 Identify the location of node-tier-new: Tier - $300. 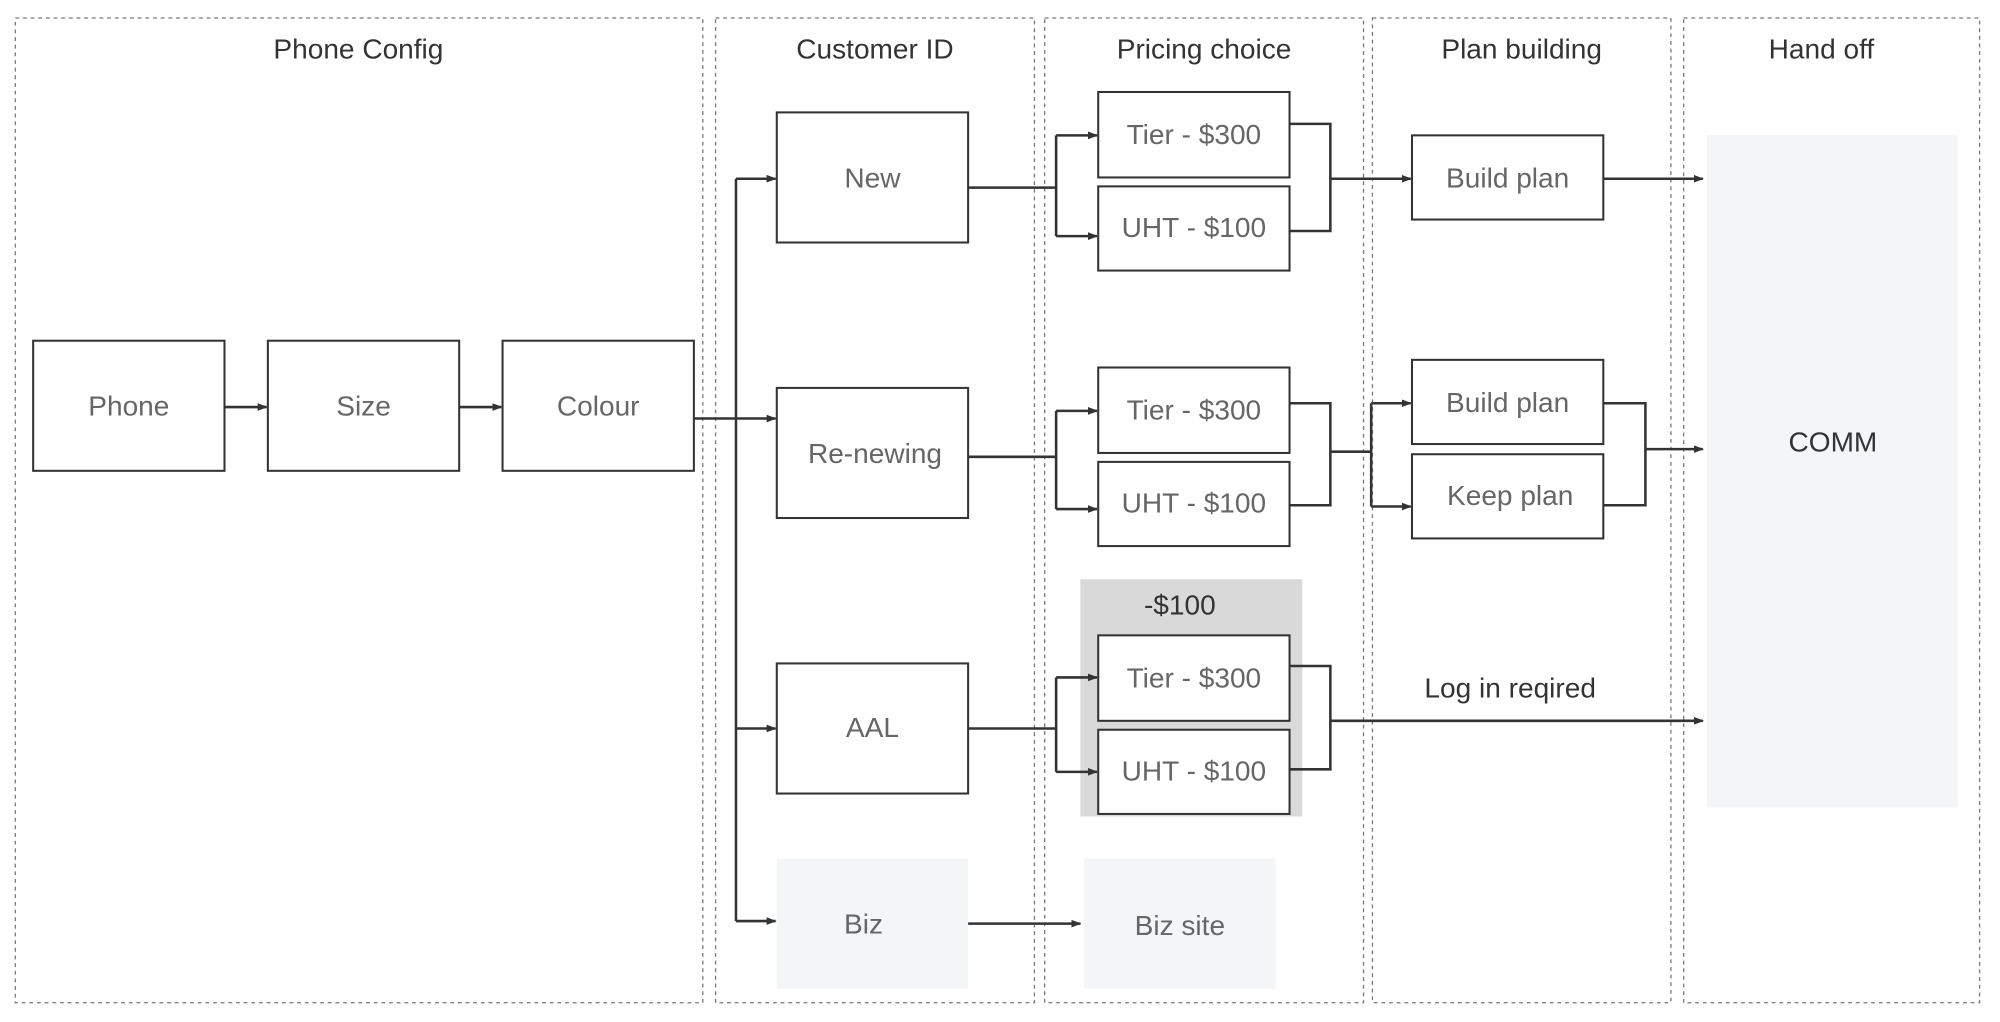
(1194, 134).